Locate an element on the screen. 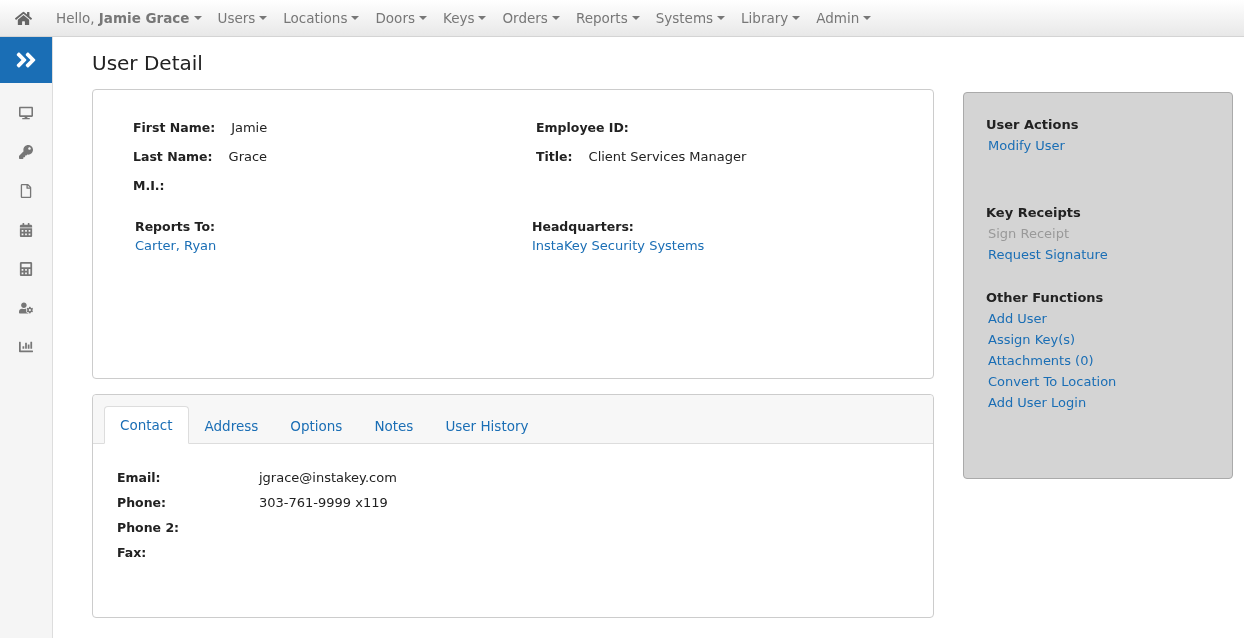 The image size is (1244, 638). field-label: First Name: is located at coordinates (174, 128).